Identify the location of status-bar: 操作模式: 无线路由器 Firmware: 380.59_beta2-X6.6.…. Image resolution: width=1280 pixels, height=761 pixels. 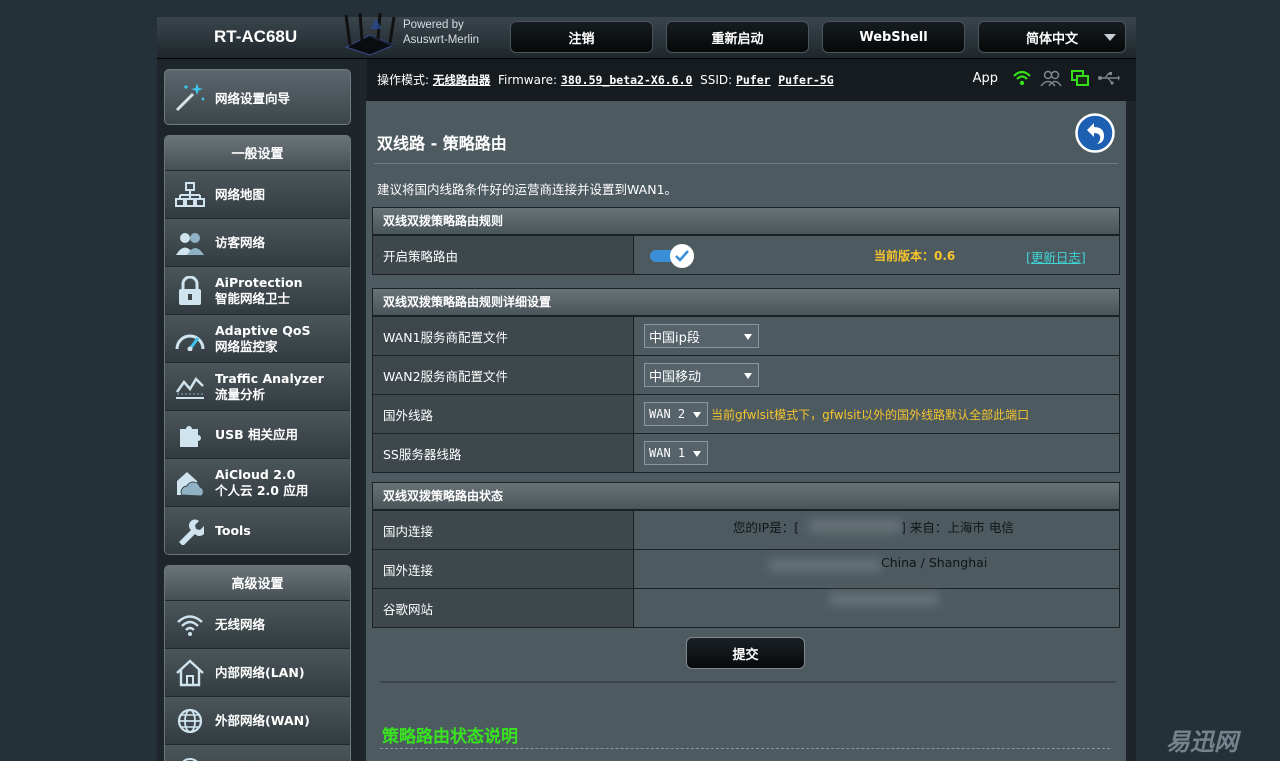
(751, 80).